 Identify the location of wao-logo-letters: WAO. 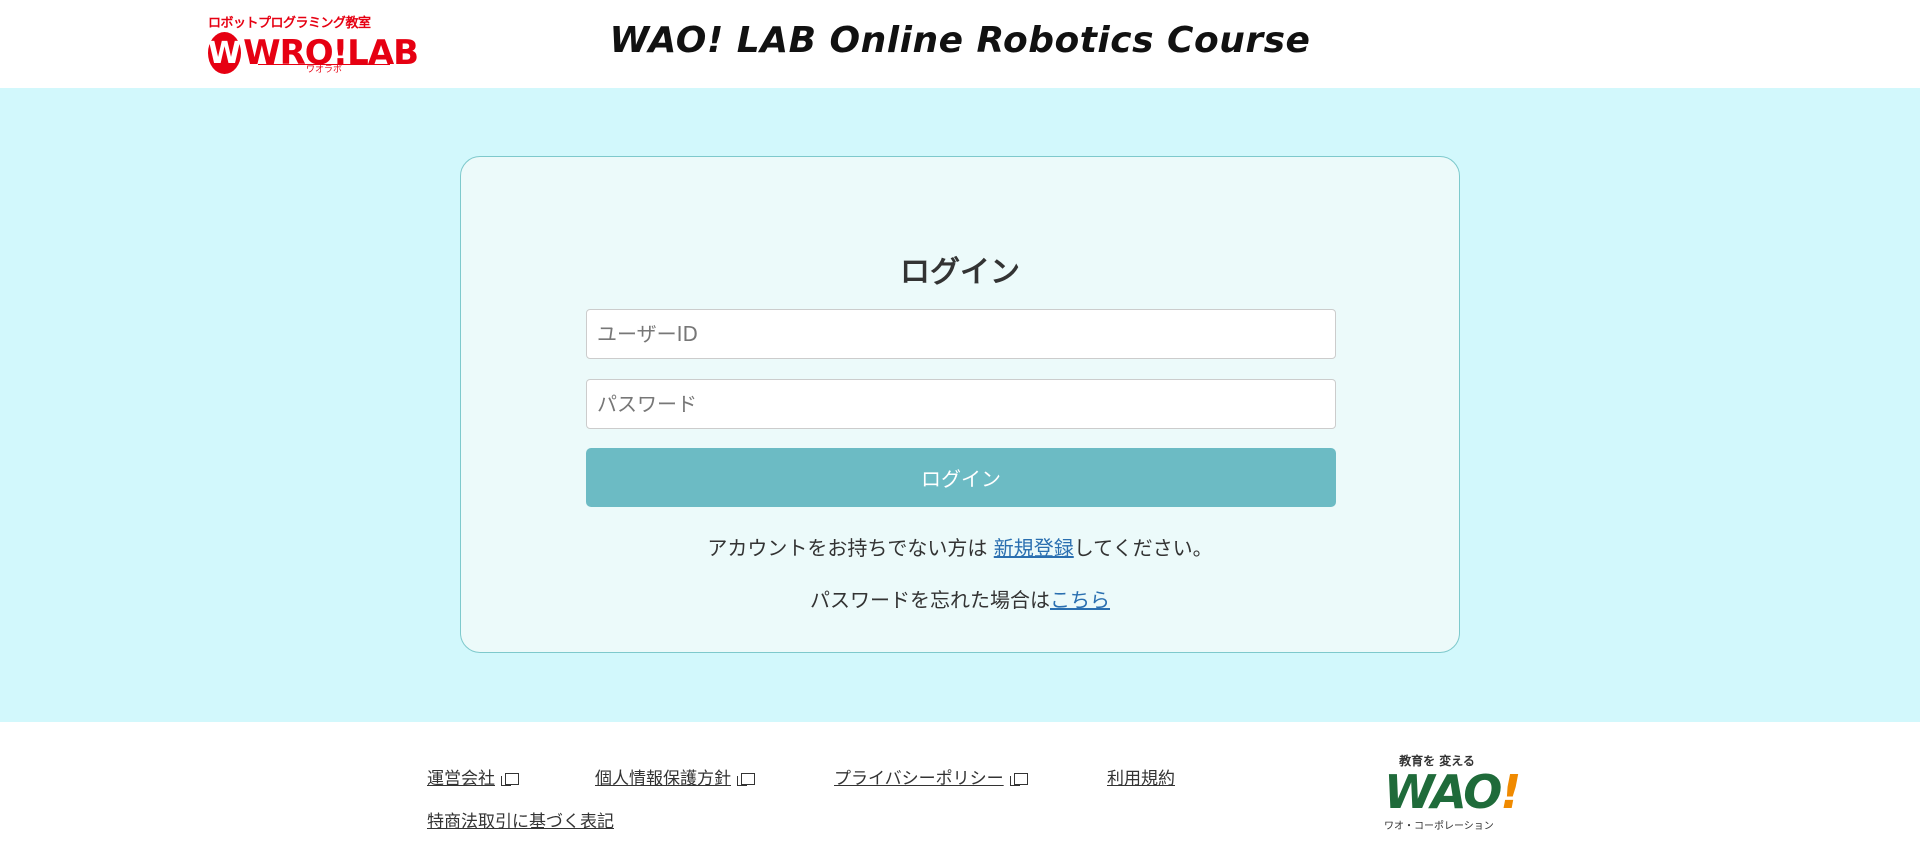
(1443, 792).